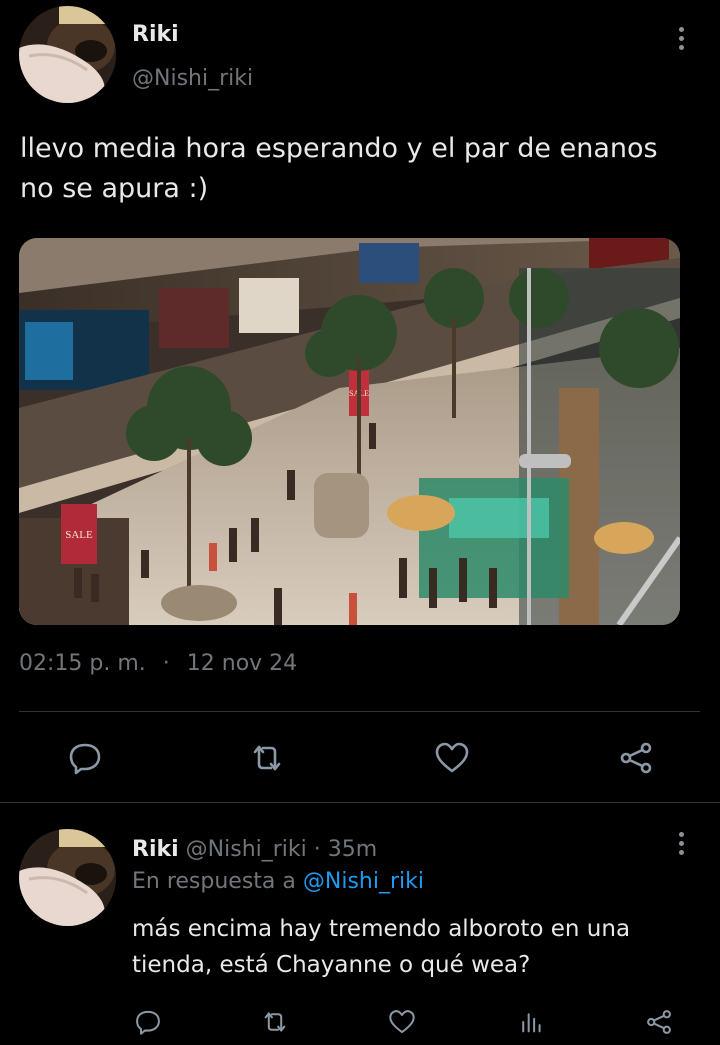  What do you see at coordinates (681, 848) in the screenshot?
I see `reply-more-options-icon` at bounding box center [681, 848].